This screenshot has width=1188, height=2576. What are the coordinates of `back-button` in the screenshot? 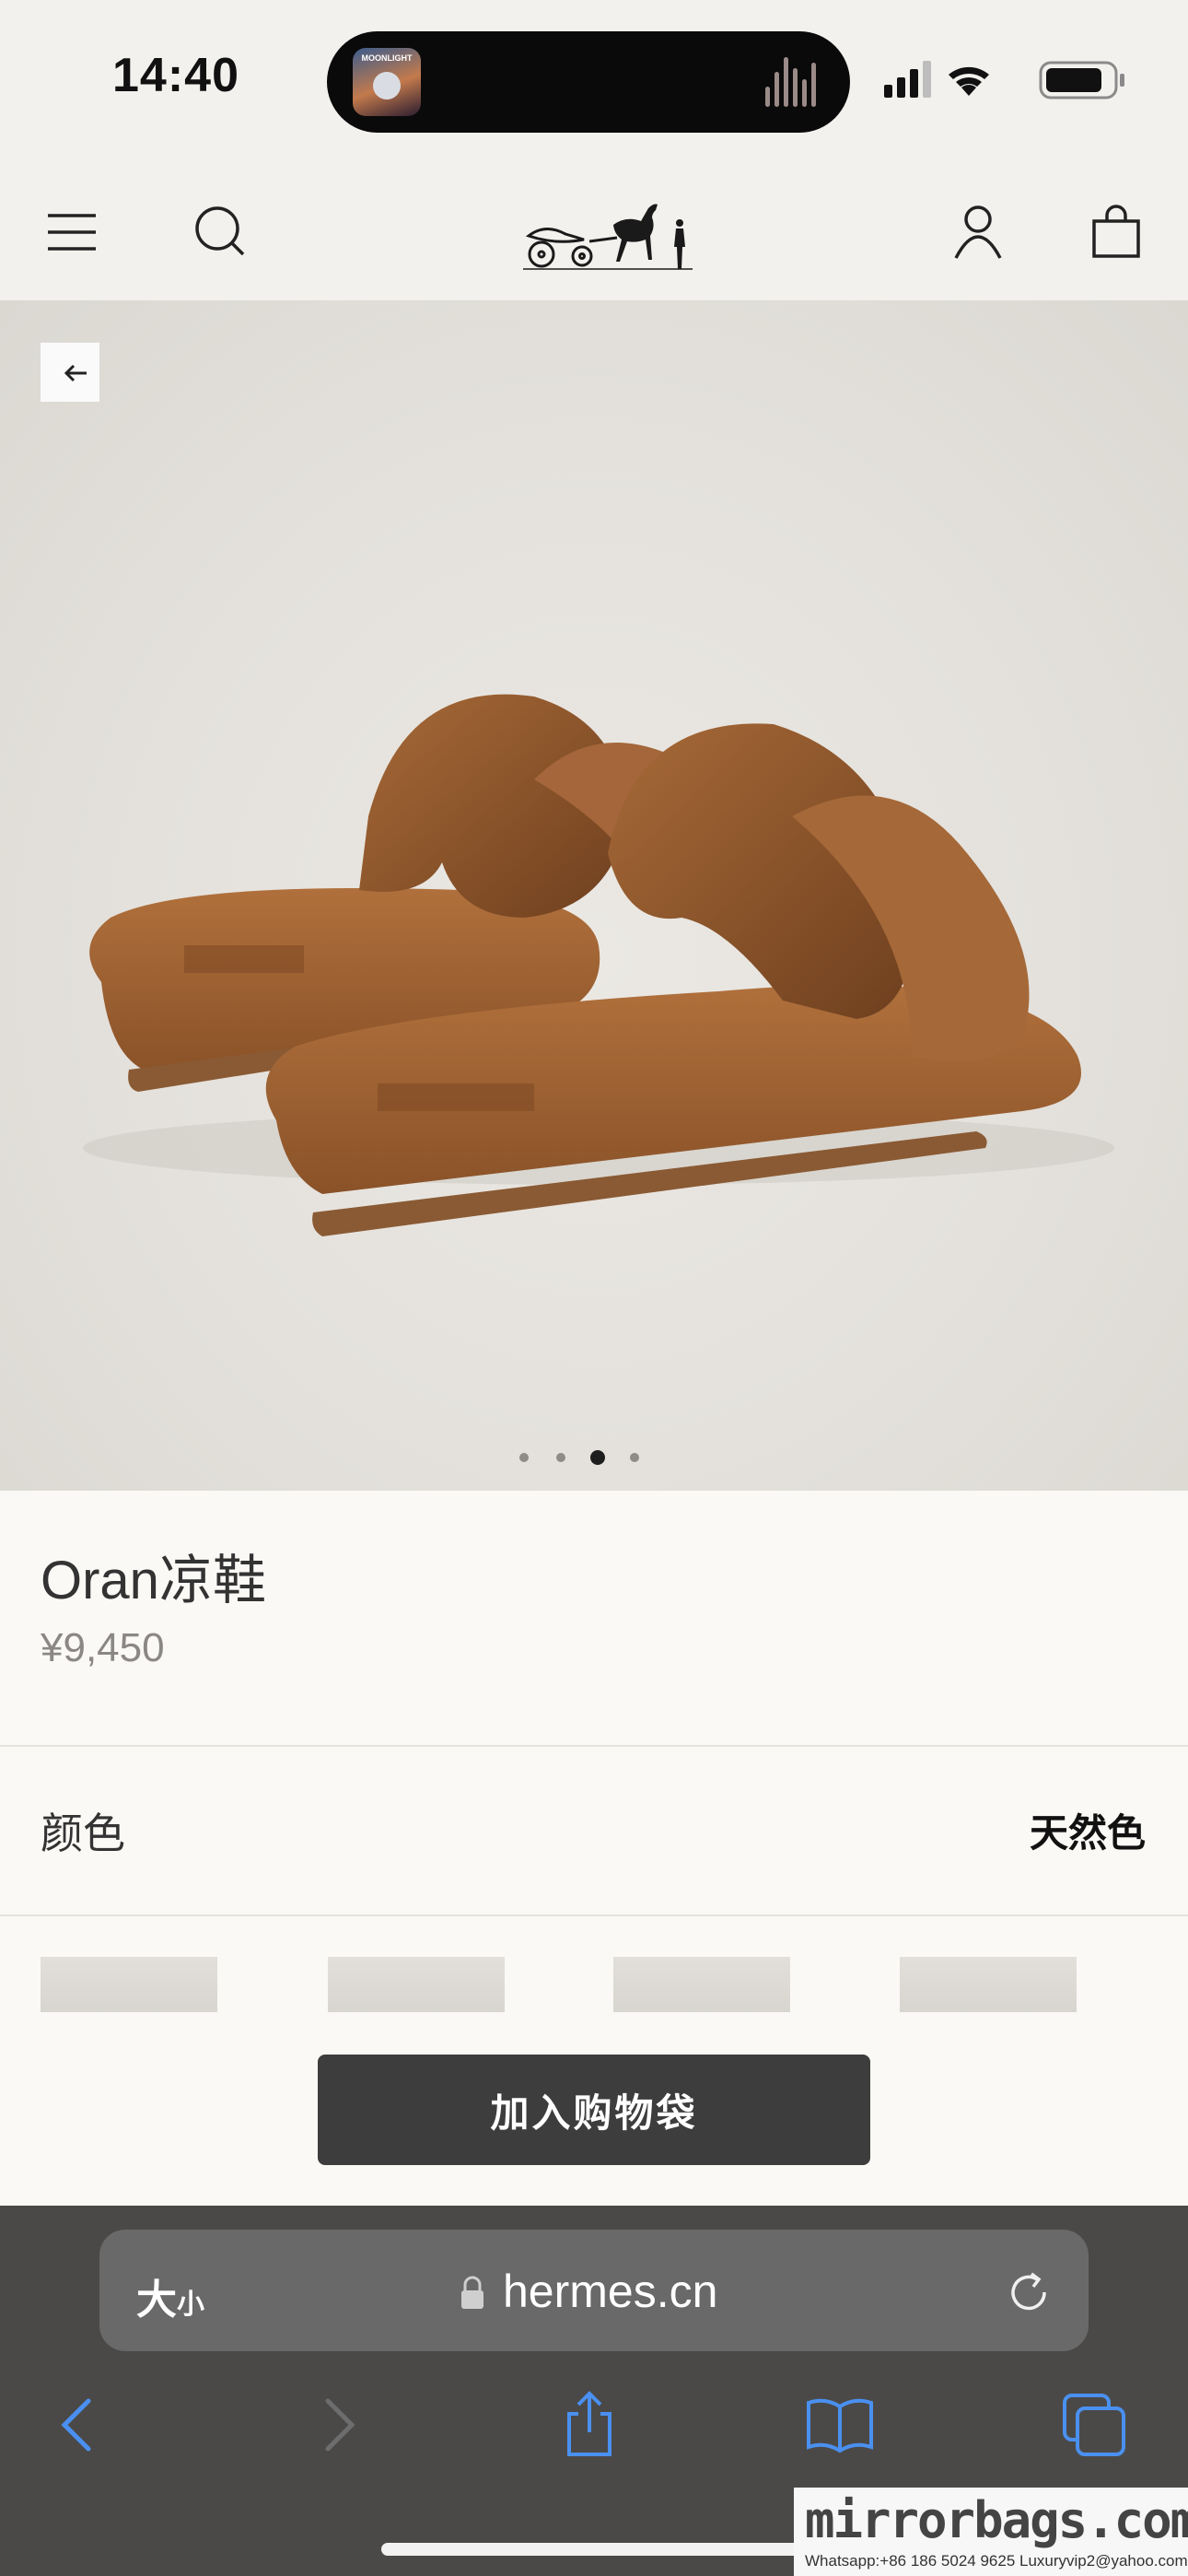 It's located at (70, 372).